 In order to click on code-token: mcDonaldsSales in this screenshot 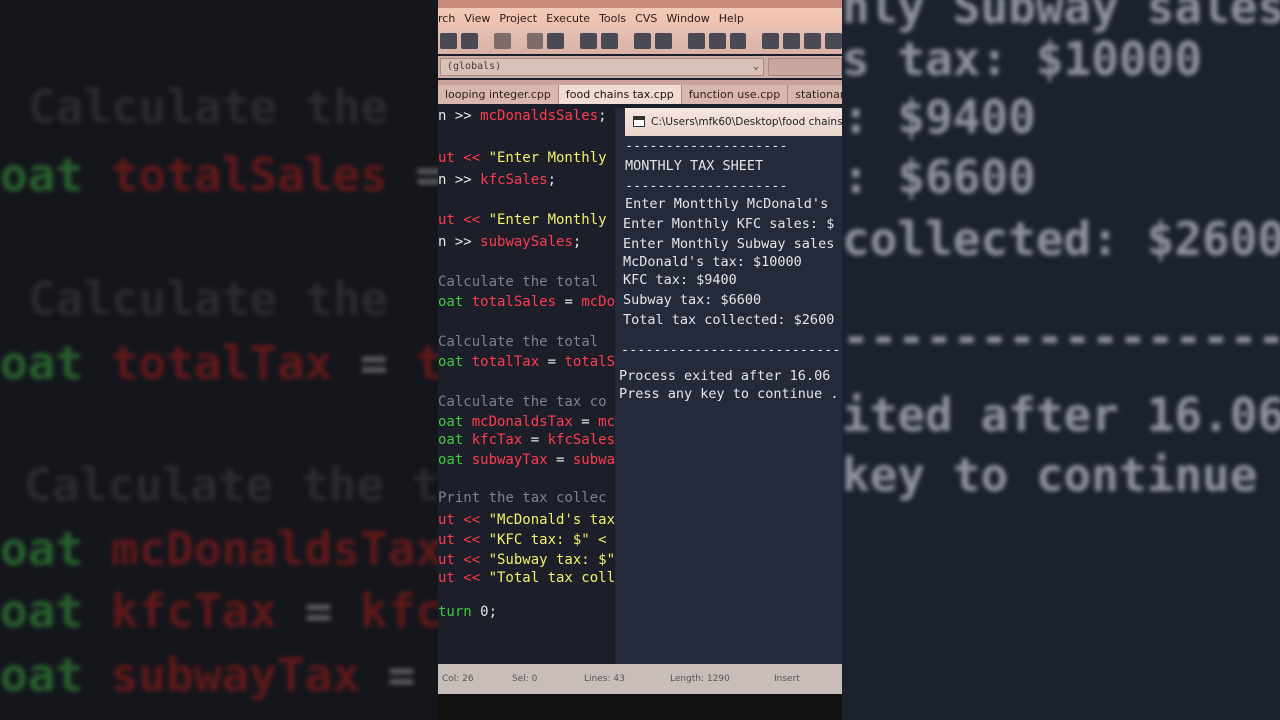, I will do `click(539, 116)`.